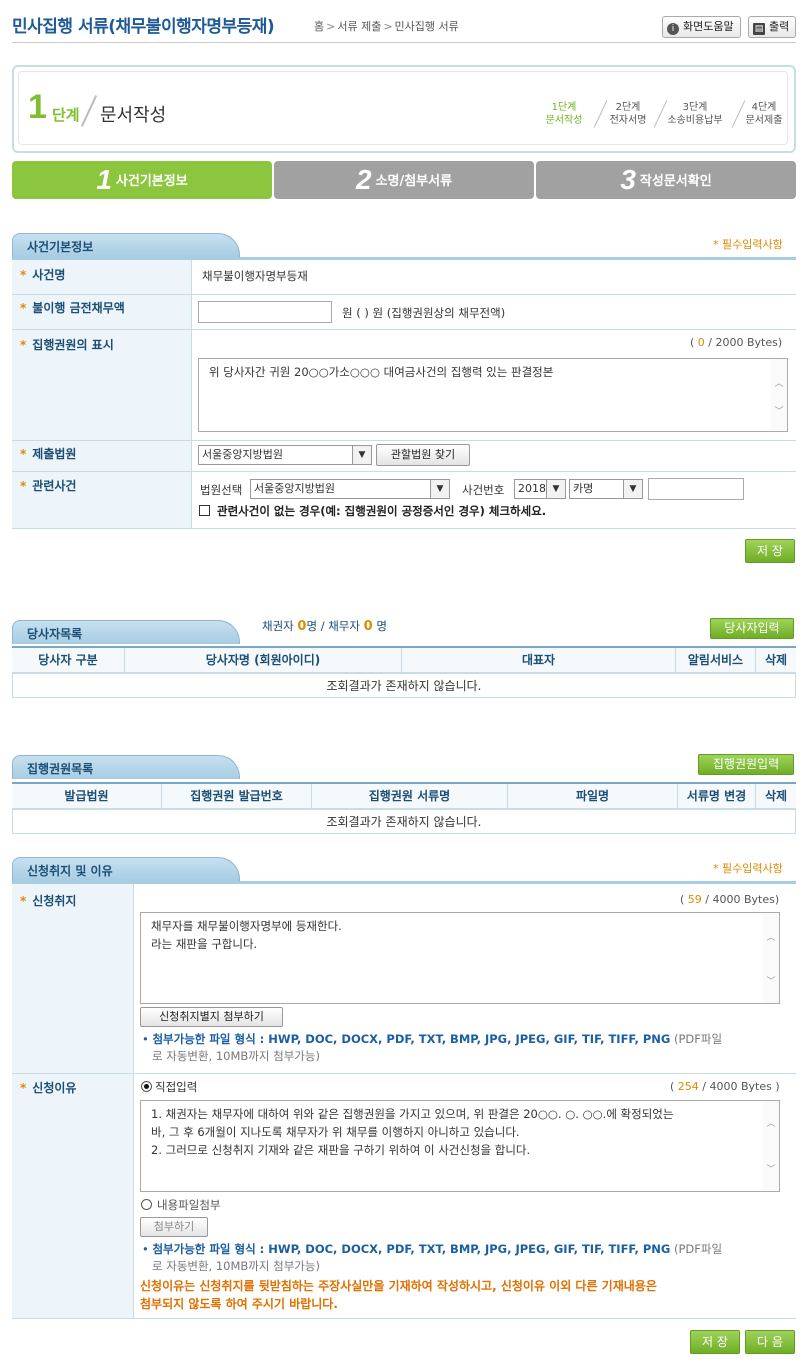 The height and width of the screenshot is (1362, 806). Describe the element at coordinates (381, 626) in the screenshot. I see `party-unit: 명` at that location.